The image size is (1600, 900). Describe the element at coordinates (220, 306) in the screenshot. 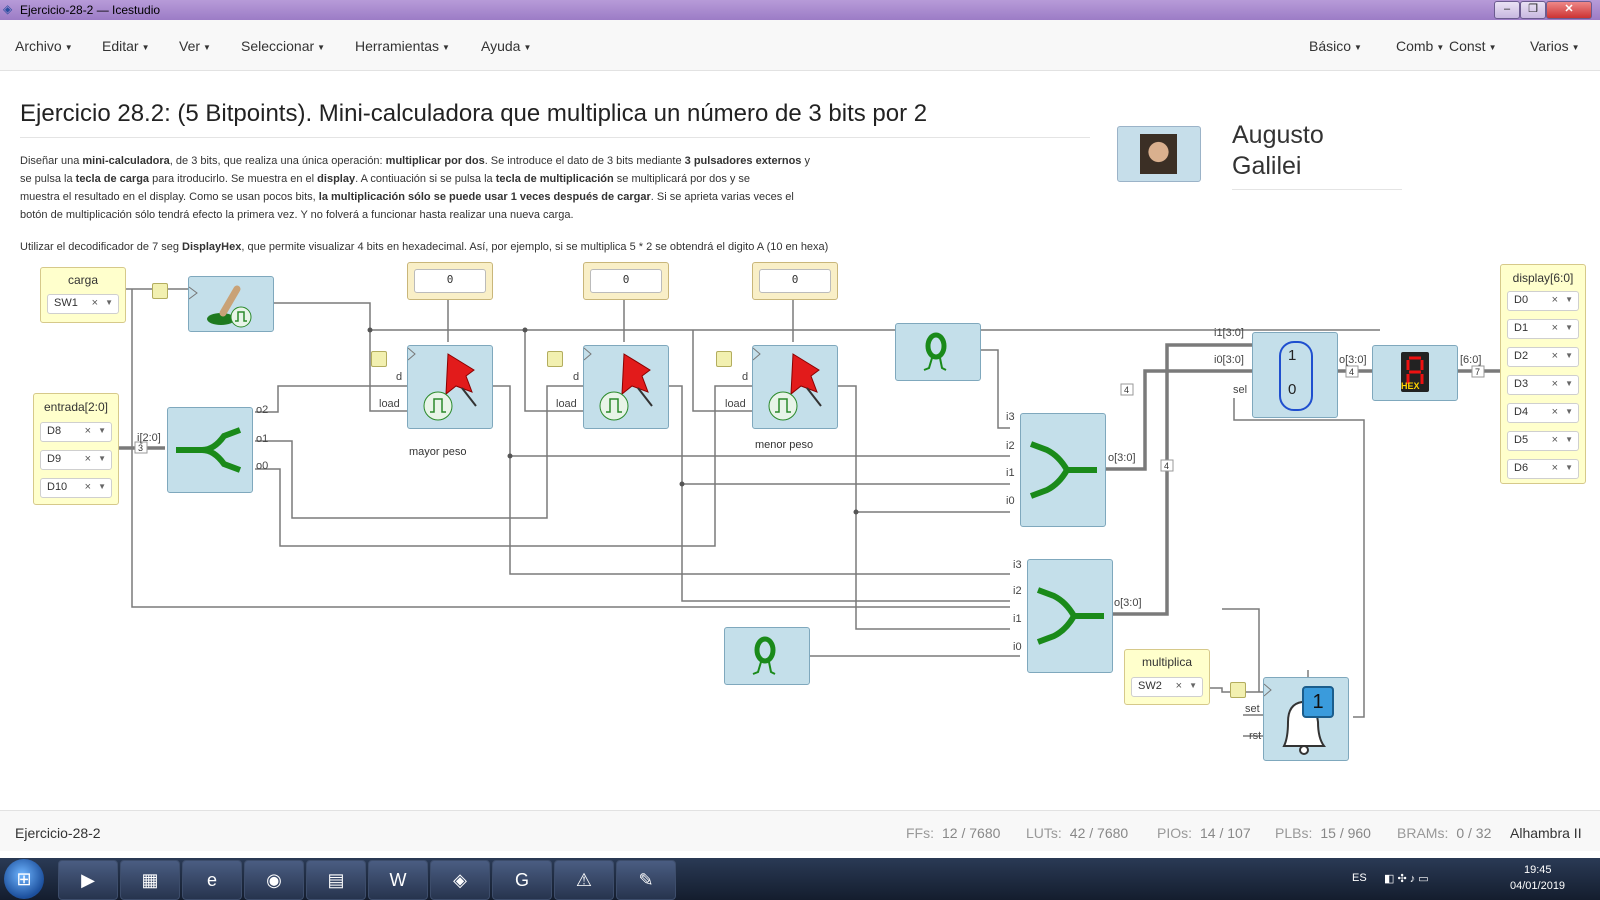

I see `pushbutton-icon` at that location.